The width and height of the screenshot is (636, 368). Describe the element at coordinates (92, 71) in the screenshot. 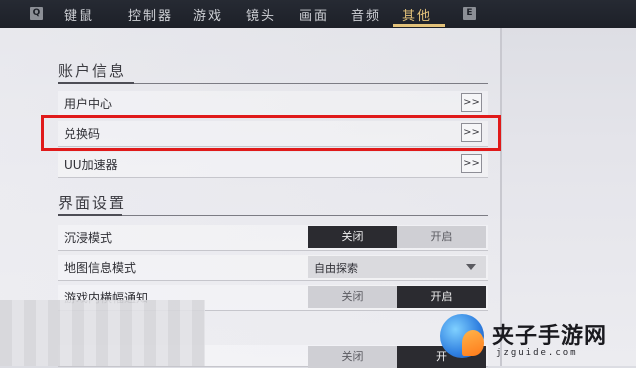

I see `section-title-account: 账户信息` at that location.